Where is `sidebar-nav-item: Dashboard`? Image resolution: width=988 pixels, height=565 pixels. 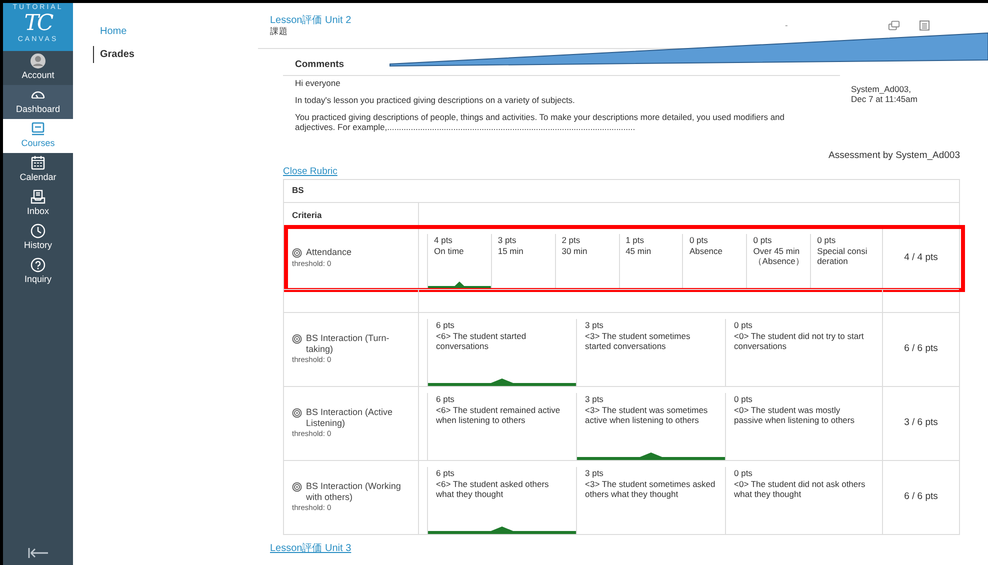
sidebar-nav-item: Dashboard is located at coordinates (38, 102).